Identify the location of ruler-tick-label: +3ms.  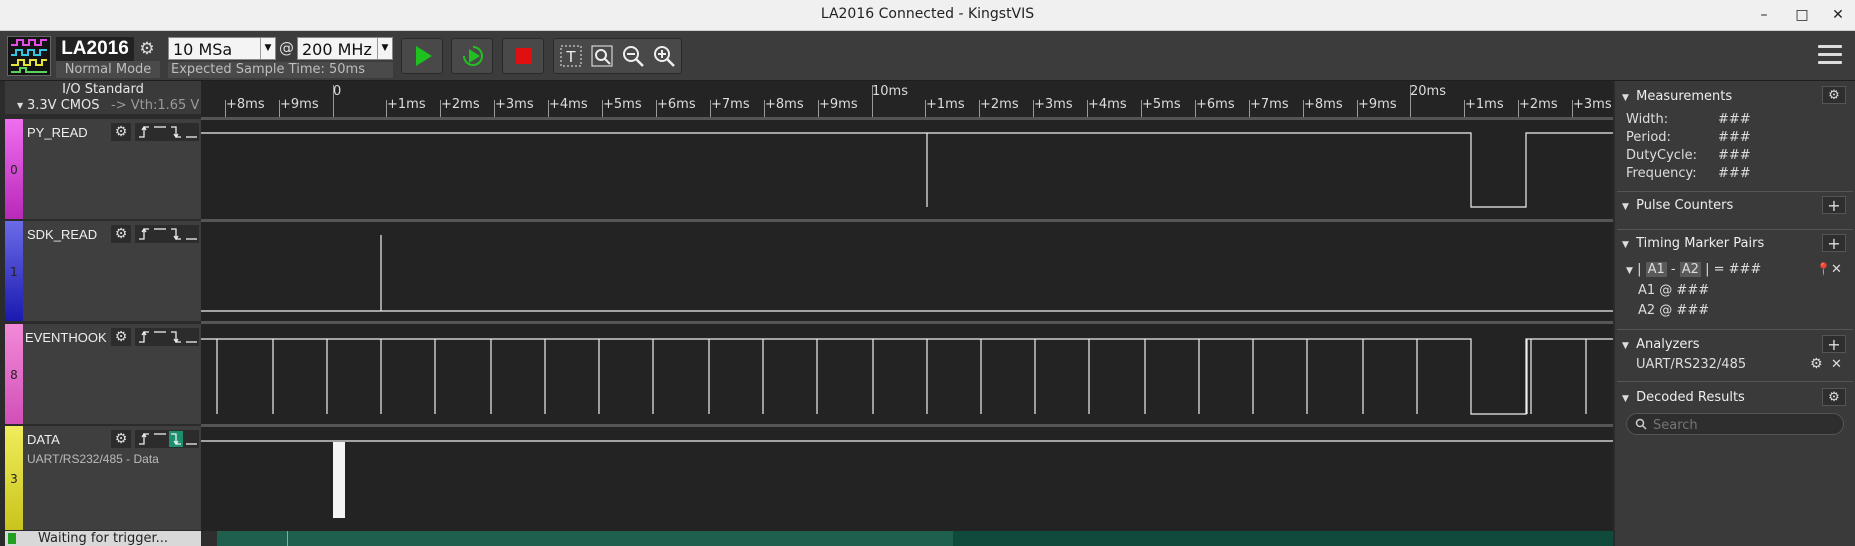
(1053, 104).